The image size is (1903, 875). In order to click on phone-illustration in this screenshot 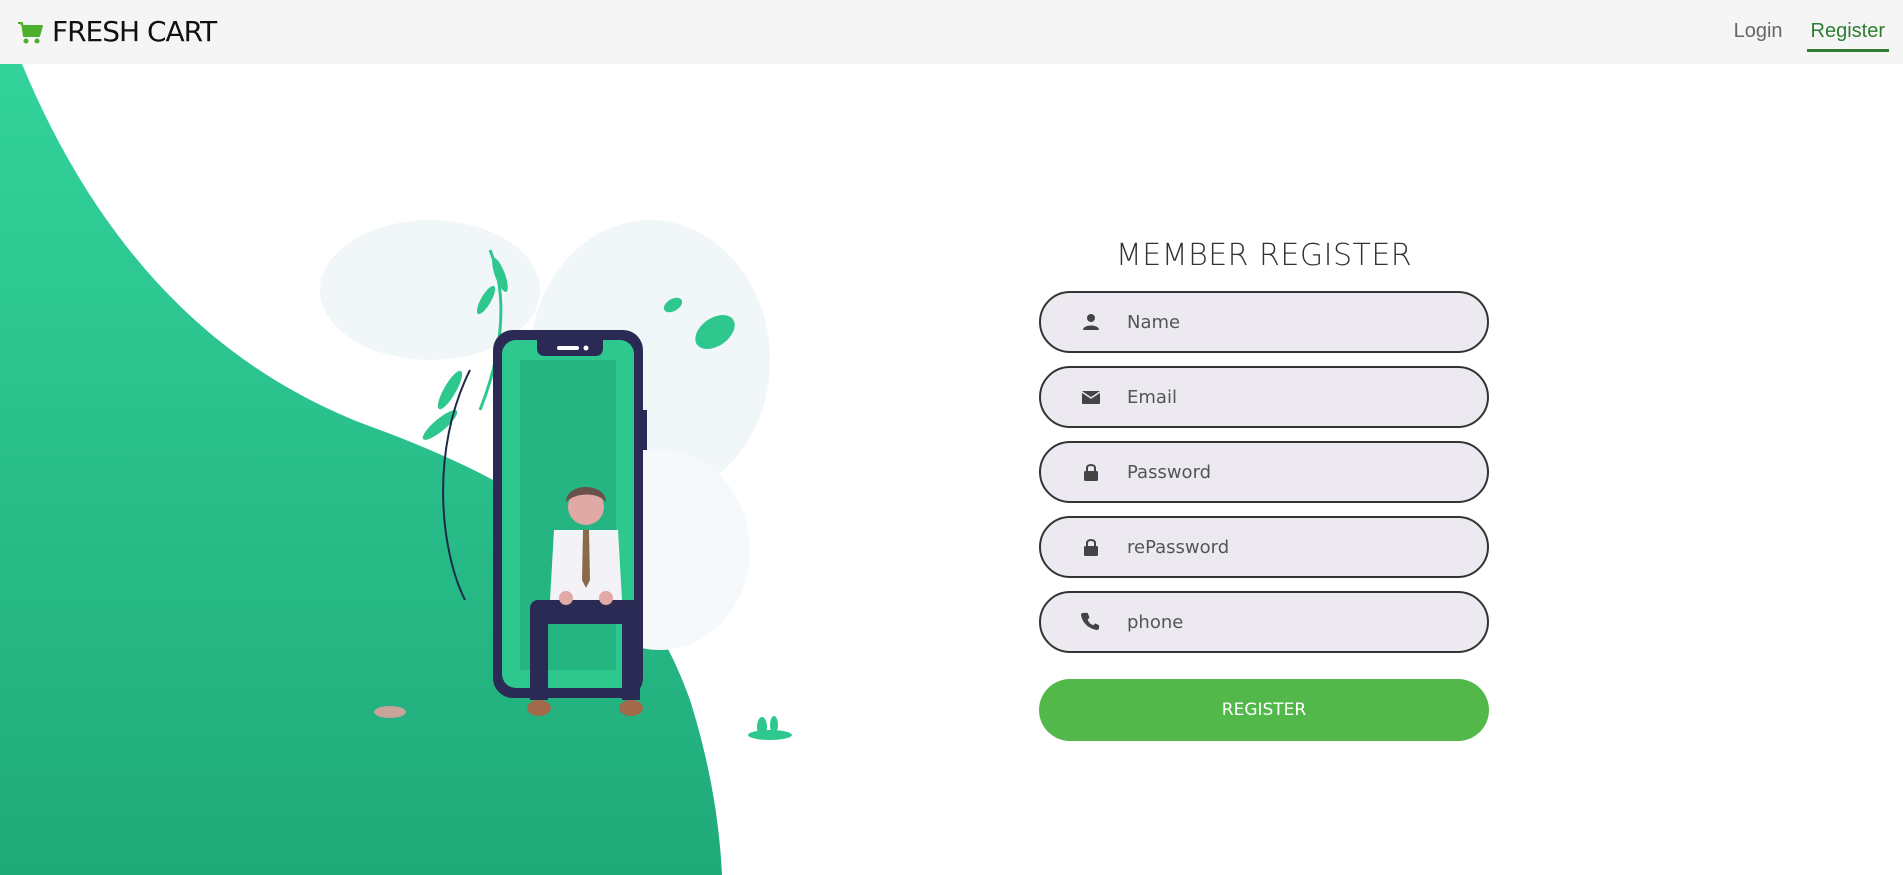, I will do `click(556, 480)`.